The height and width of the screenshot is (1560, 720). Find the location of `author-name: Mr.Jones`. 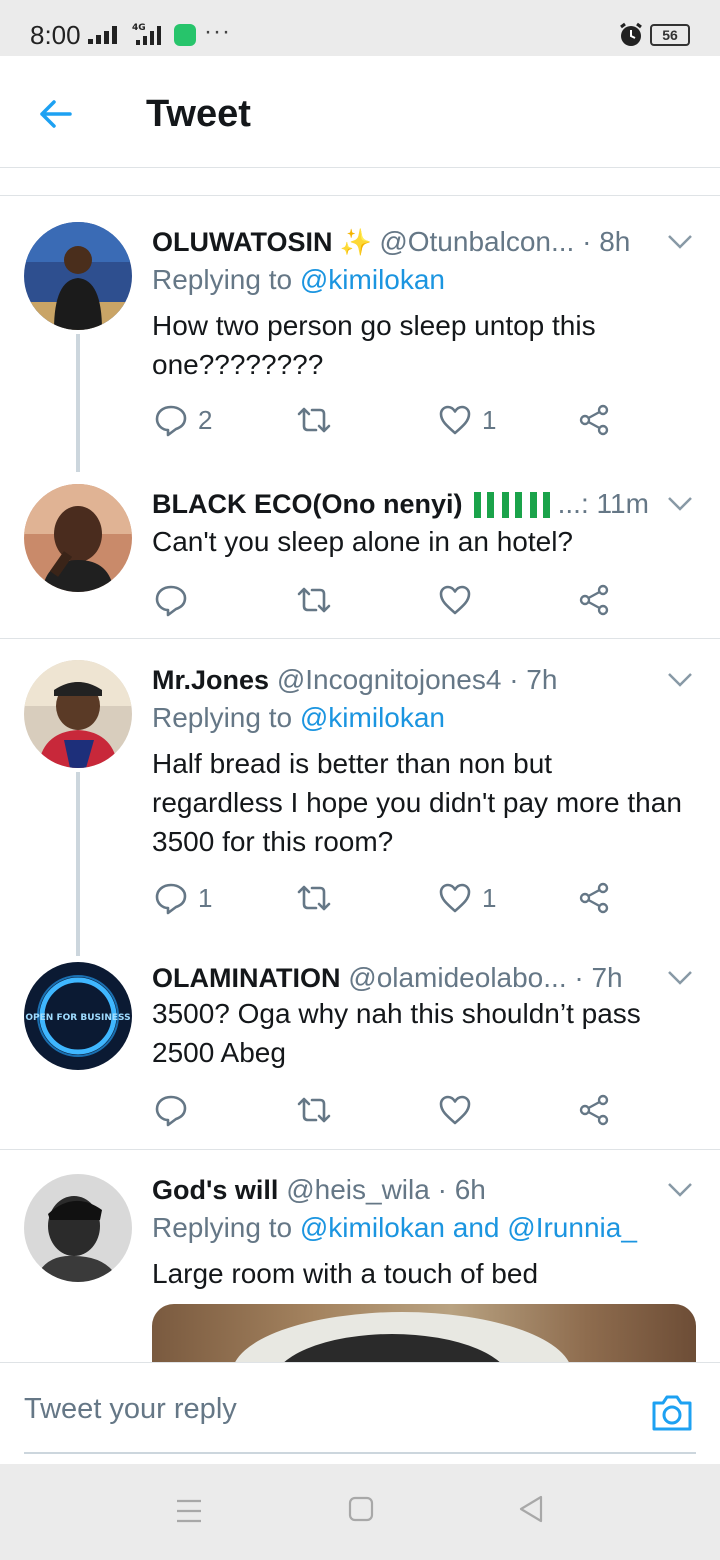

author-name: Mr.Jones is located at coordinates (210, 680).